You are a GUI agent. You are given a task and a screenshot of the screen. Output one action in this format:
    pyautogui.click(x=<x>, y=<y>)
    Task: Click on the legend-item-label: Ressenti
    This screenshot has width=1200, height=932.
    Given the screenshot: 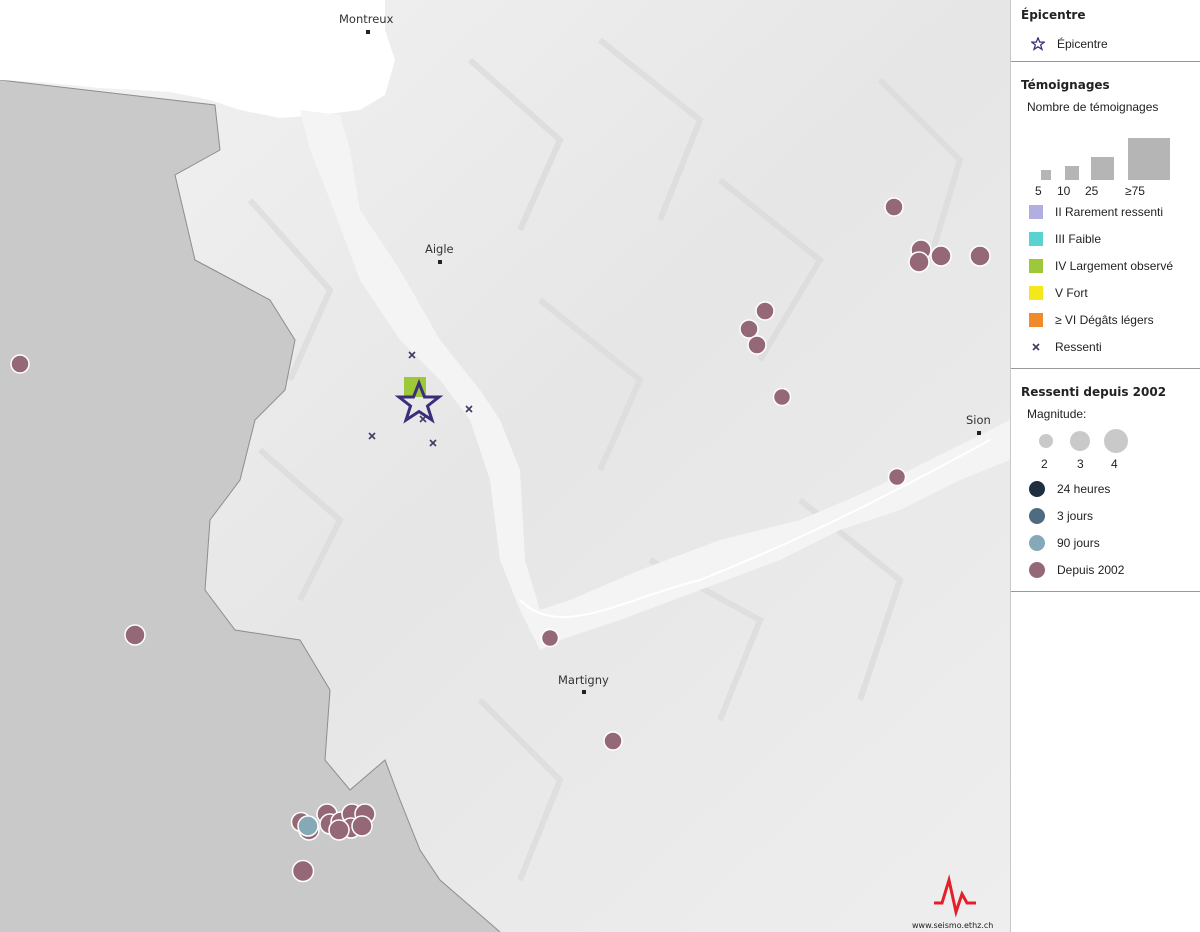 What is the action you would take?
    pyautogui.click(x=1078, y=346)
    